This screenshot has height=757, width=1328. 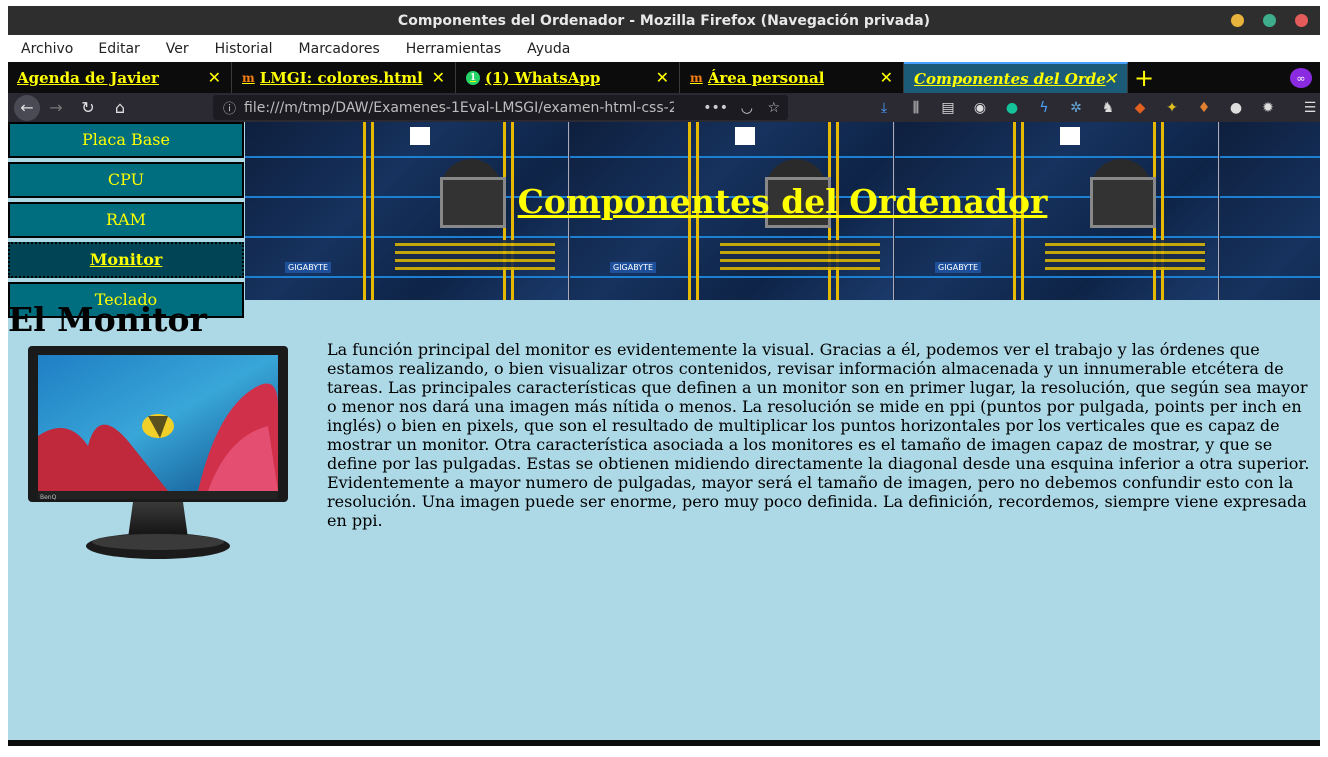 What do you see at coordinates (120, 107) in the screenshot?
I see `home-button: ⌂` at bounding box center [120, 107].